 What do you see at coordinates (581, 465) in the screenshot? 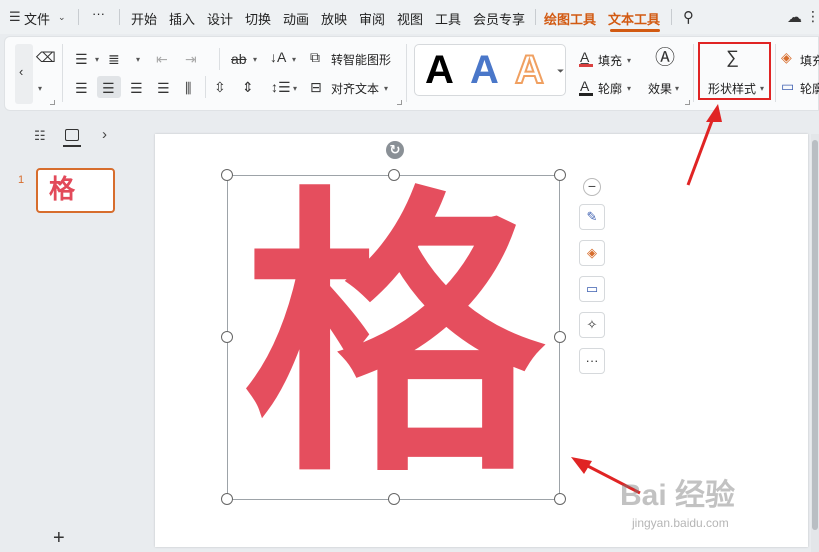
I see `annotation-arrow-left-head` at bounding box center [581, 465].